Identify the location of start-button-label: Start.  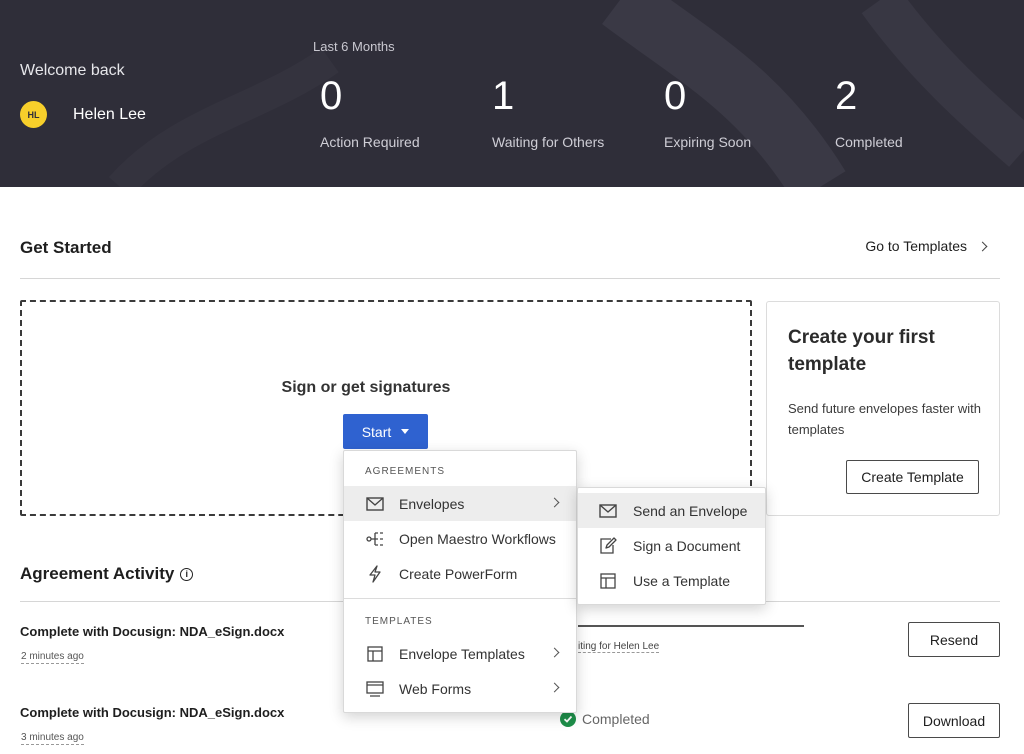
(376, 431).